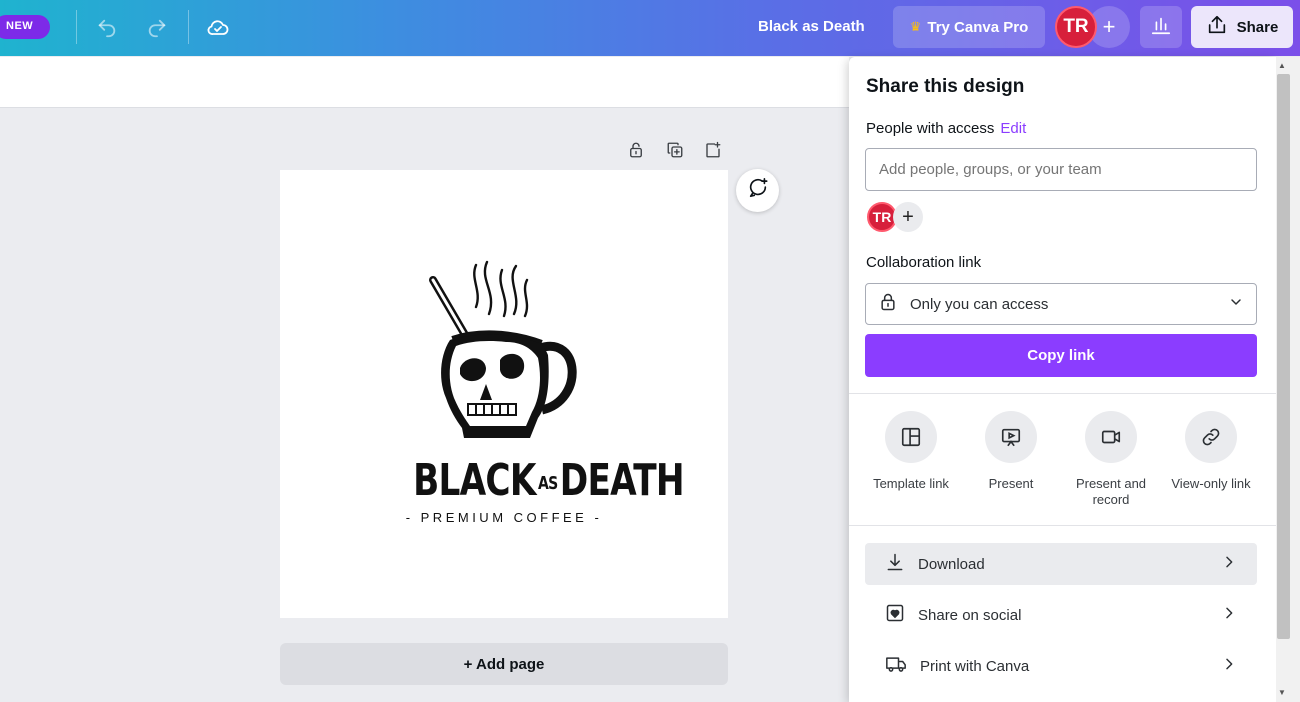 The image size is (1300, 702). What do you see at coordinates (1236, 304) in the screenshot?
I see `chevron-down-icon` at bounding box center [1236, 304].